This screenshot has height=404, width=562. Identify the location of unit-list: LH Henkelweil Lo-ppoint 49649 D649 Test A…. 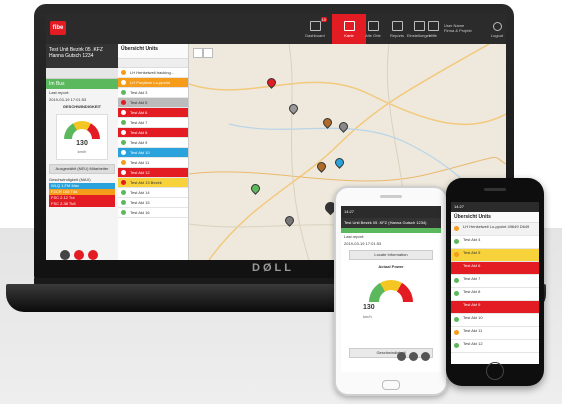
(495, 288).